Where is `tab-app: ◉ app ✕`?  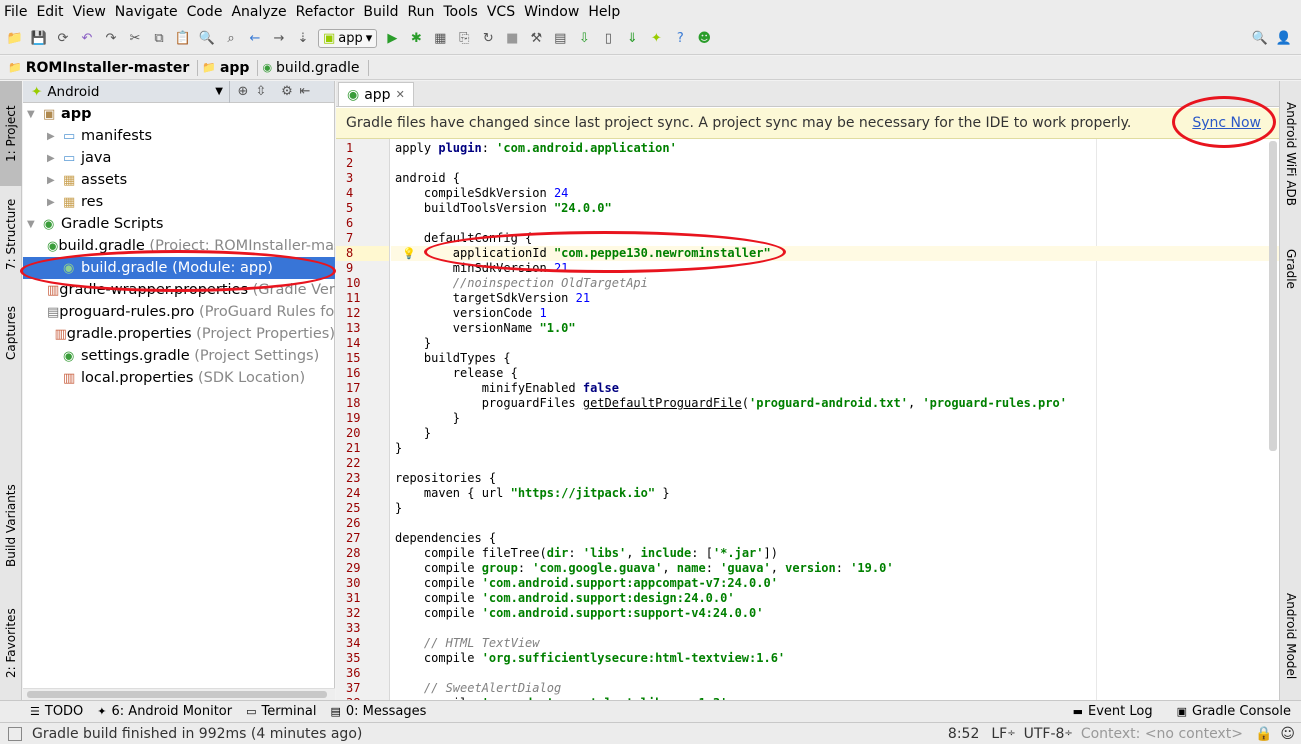 tab-app: ◉ app ✕ is located at coordinates (376, 94).